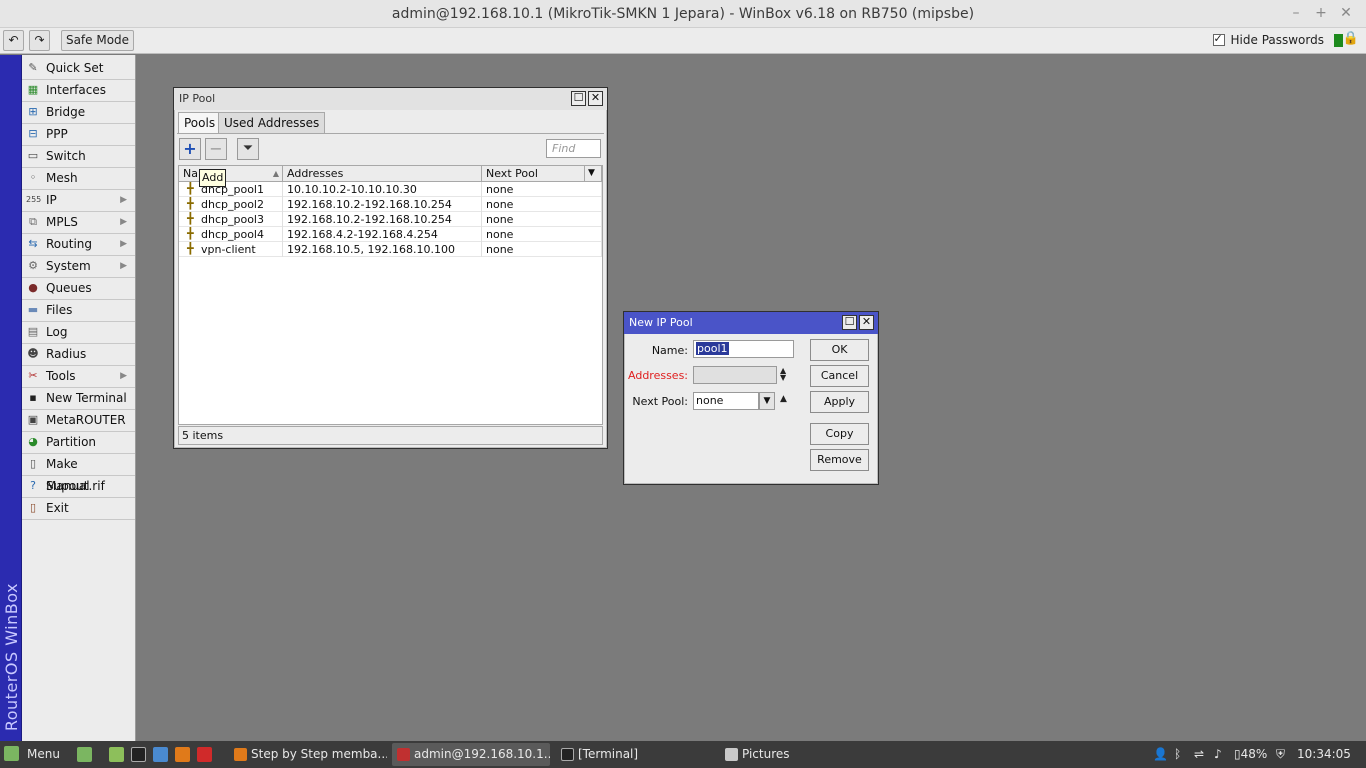  Describe the element at coordinates (272, 123) in the screenshot. I see `tab-used-addresses: Used Addresses` at that location.